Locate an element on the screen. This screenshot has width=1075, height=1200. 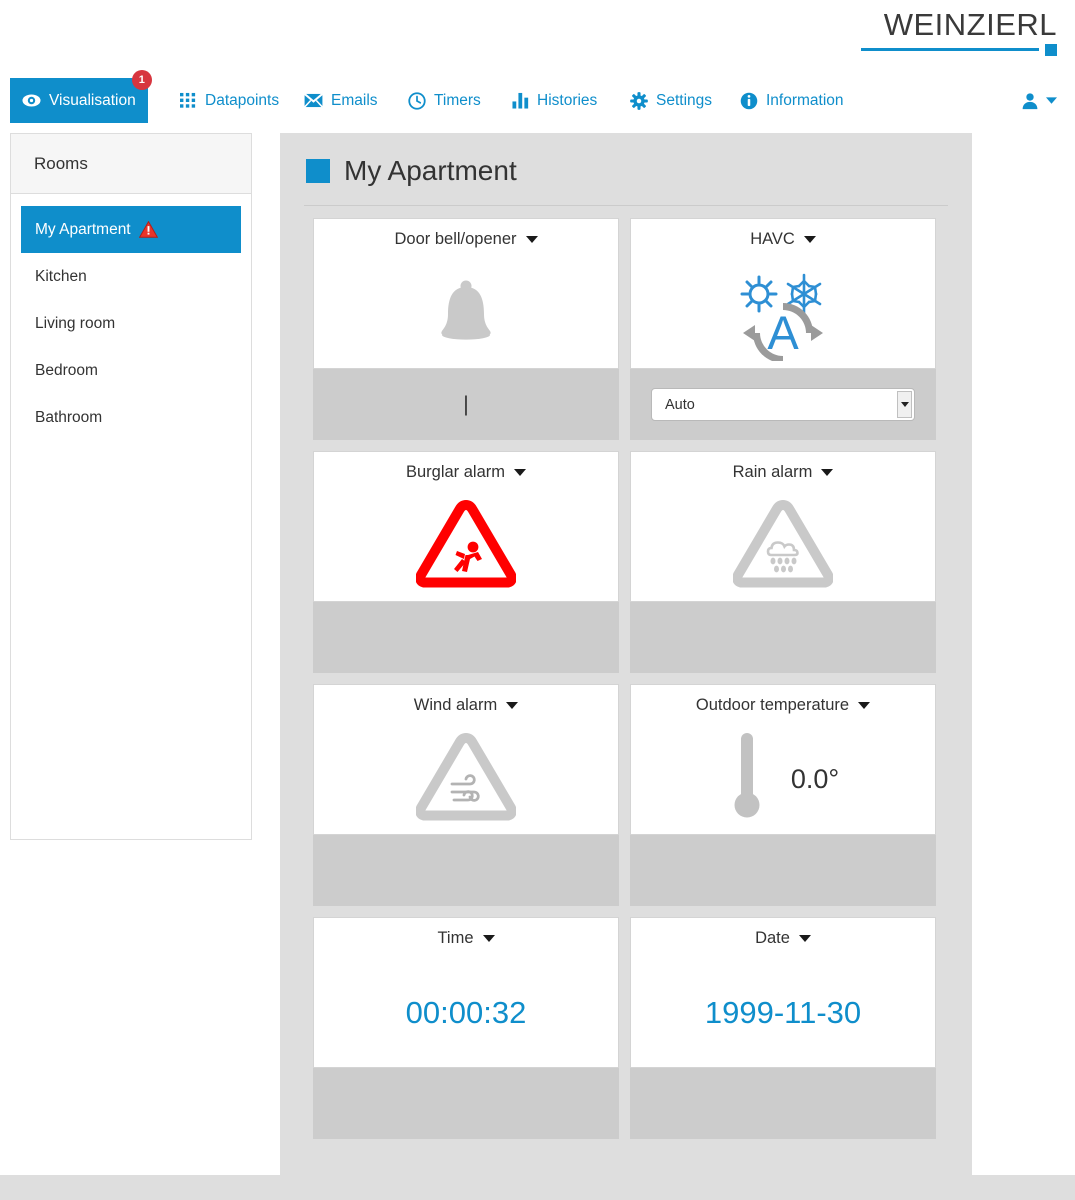
sidebar-item-living-room: Living room is located at coordinates (131, 323).